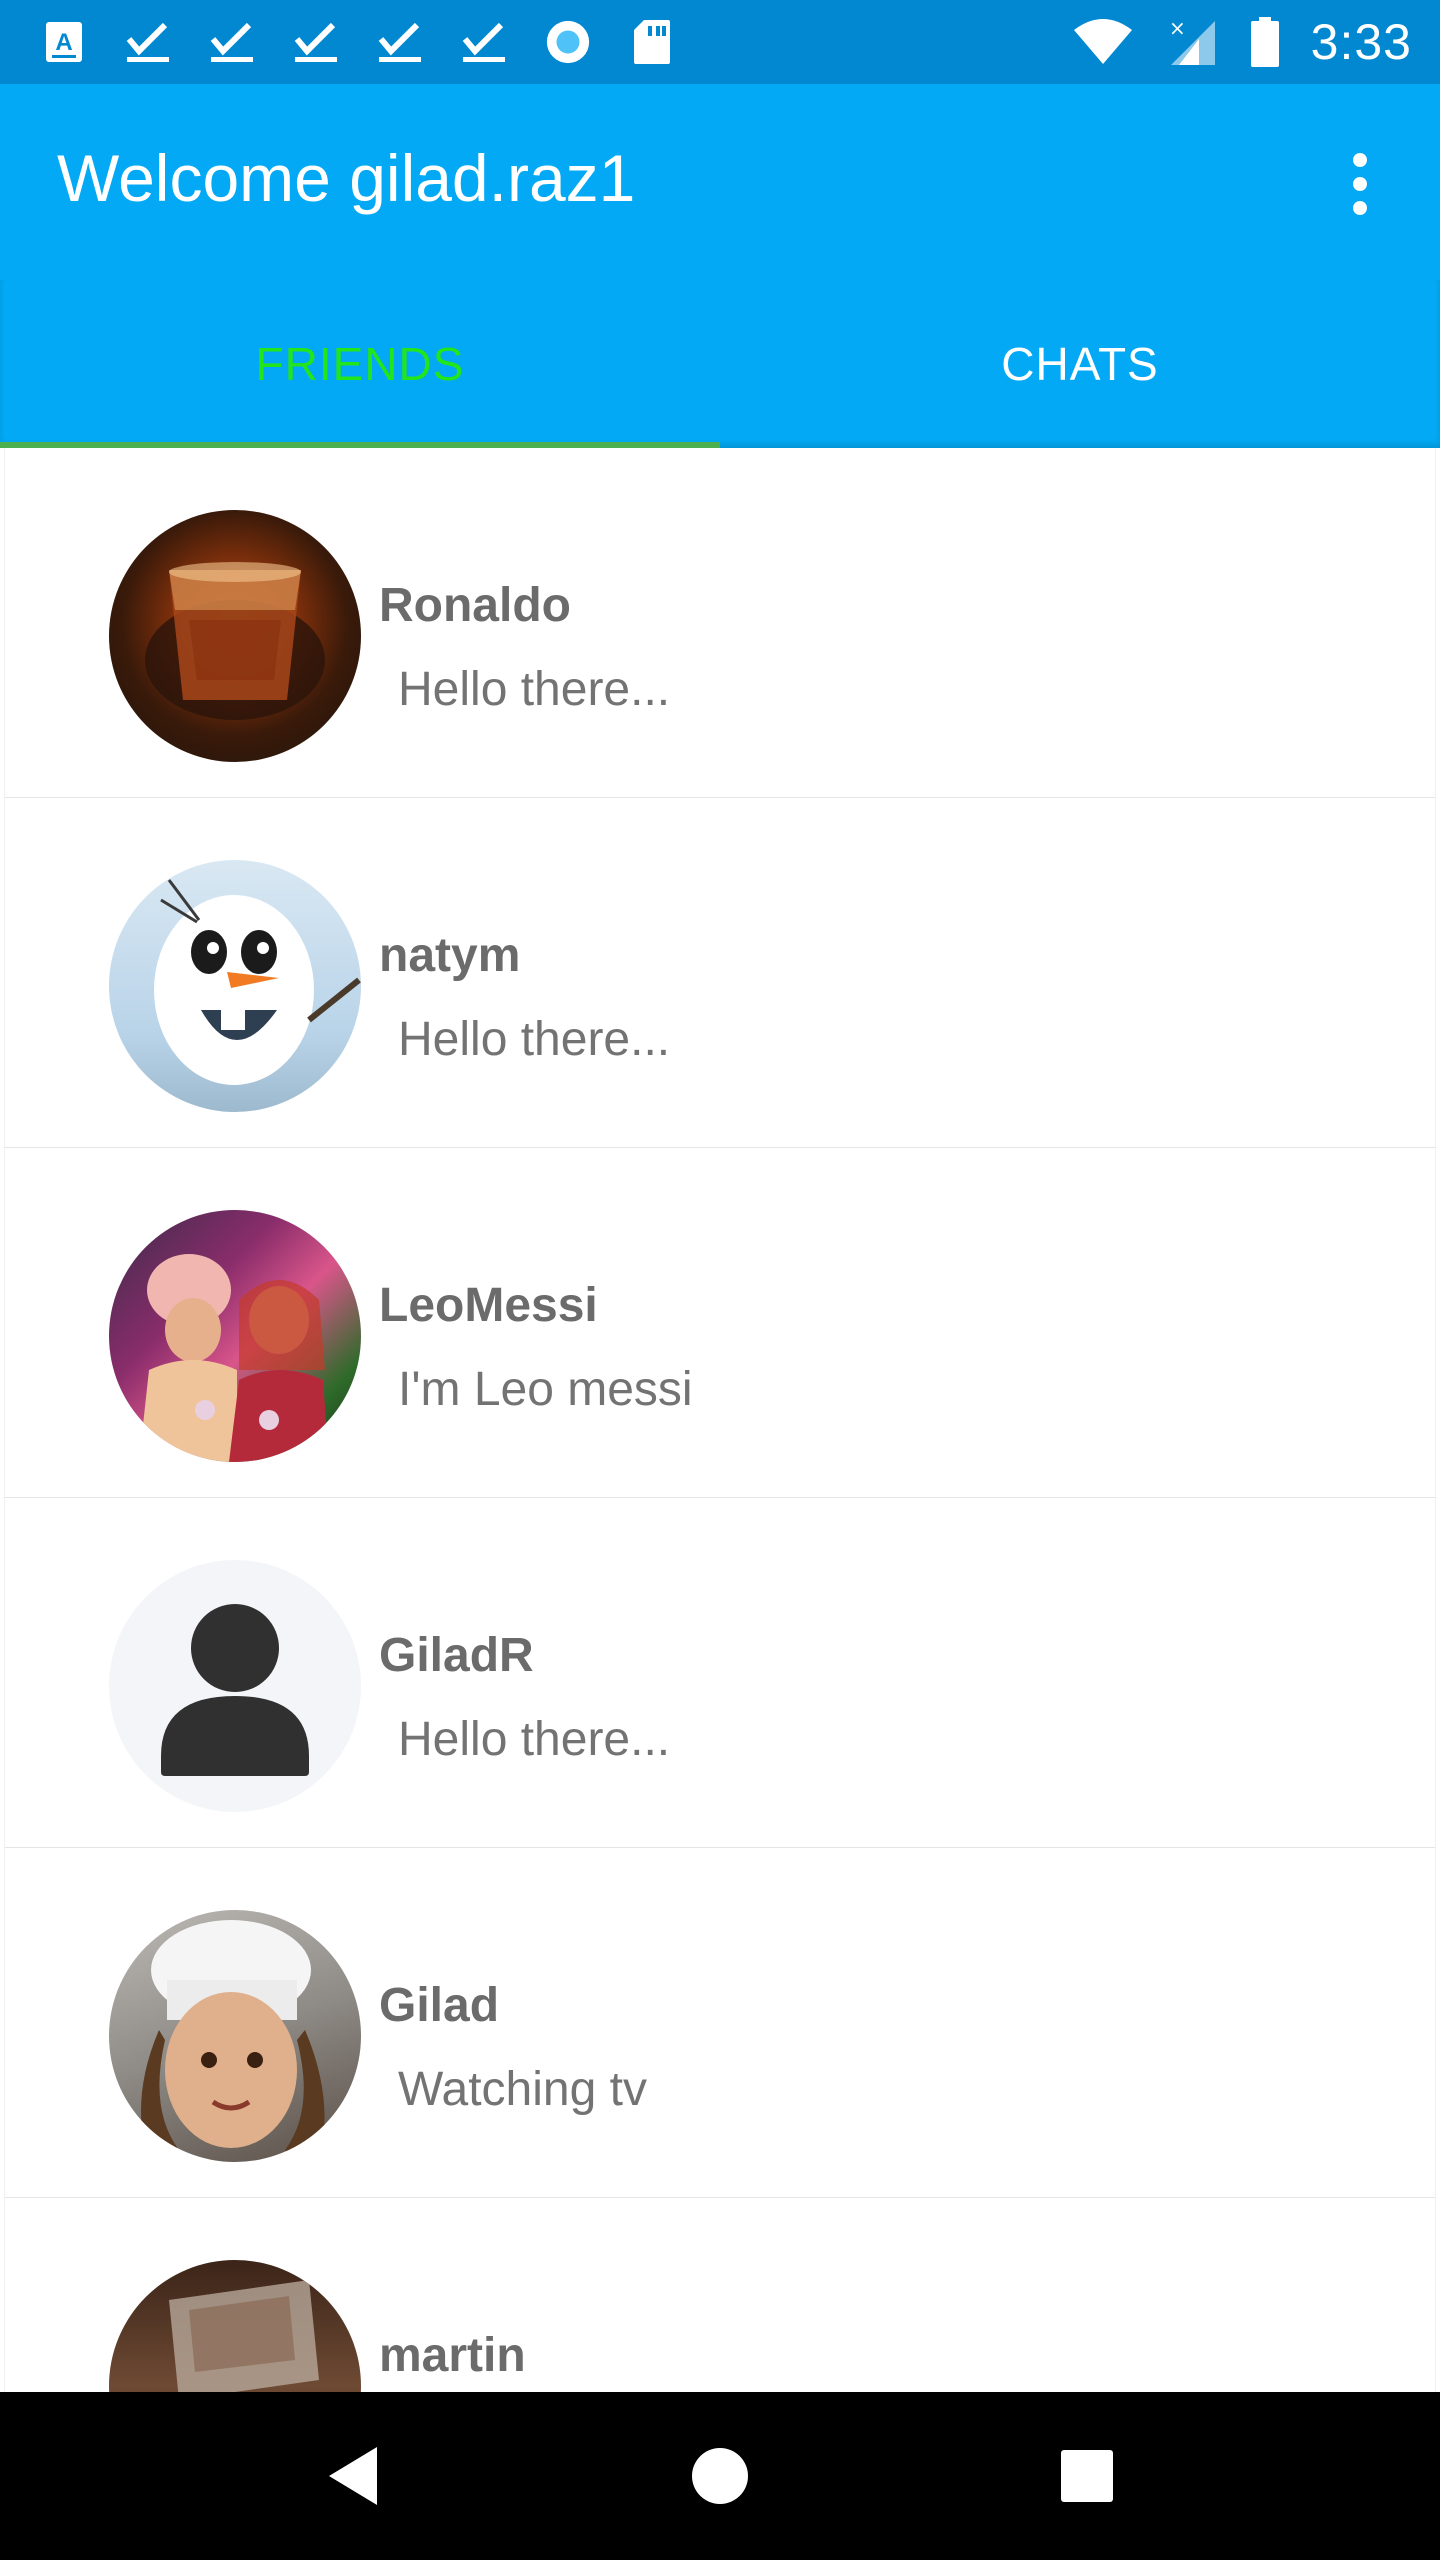 The image size is (1440, 2560). I want to click on friend-name: Ronaldo, so click(475, 605).